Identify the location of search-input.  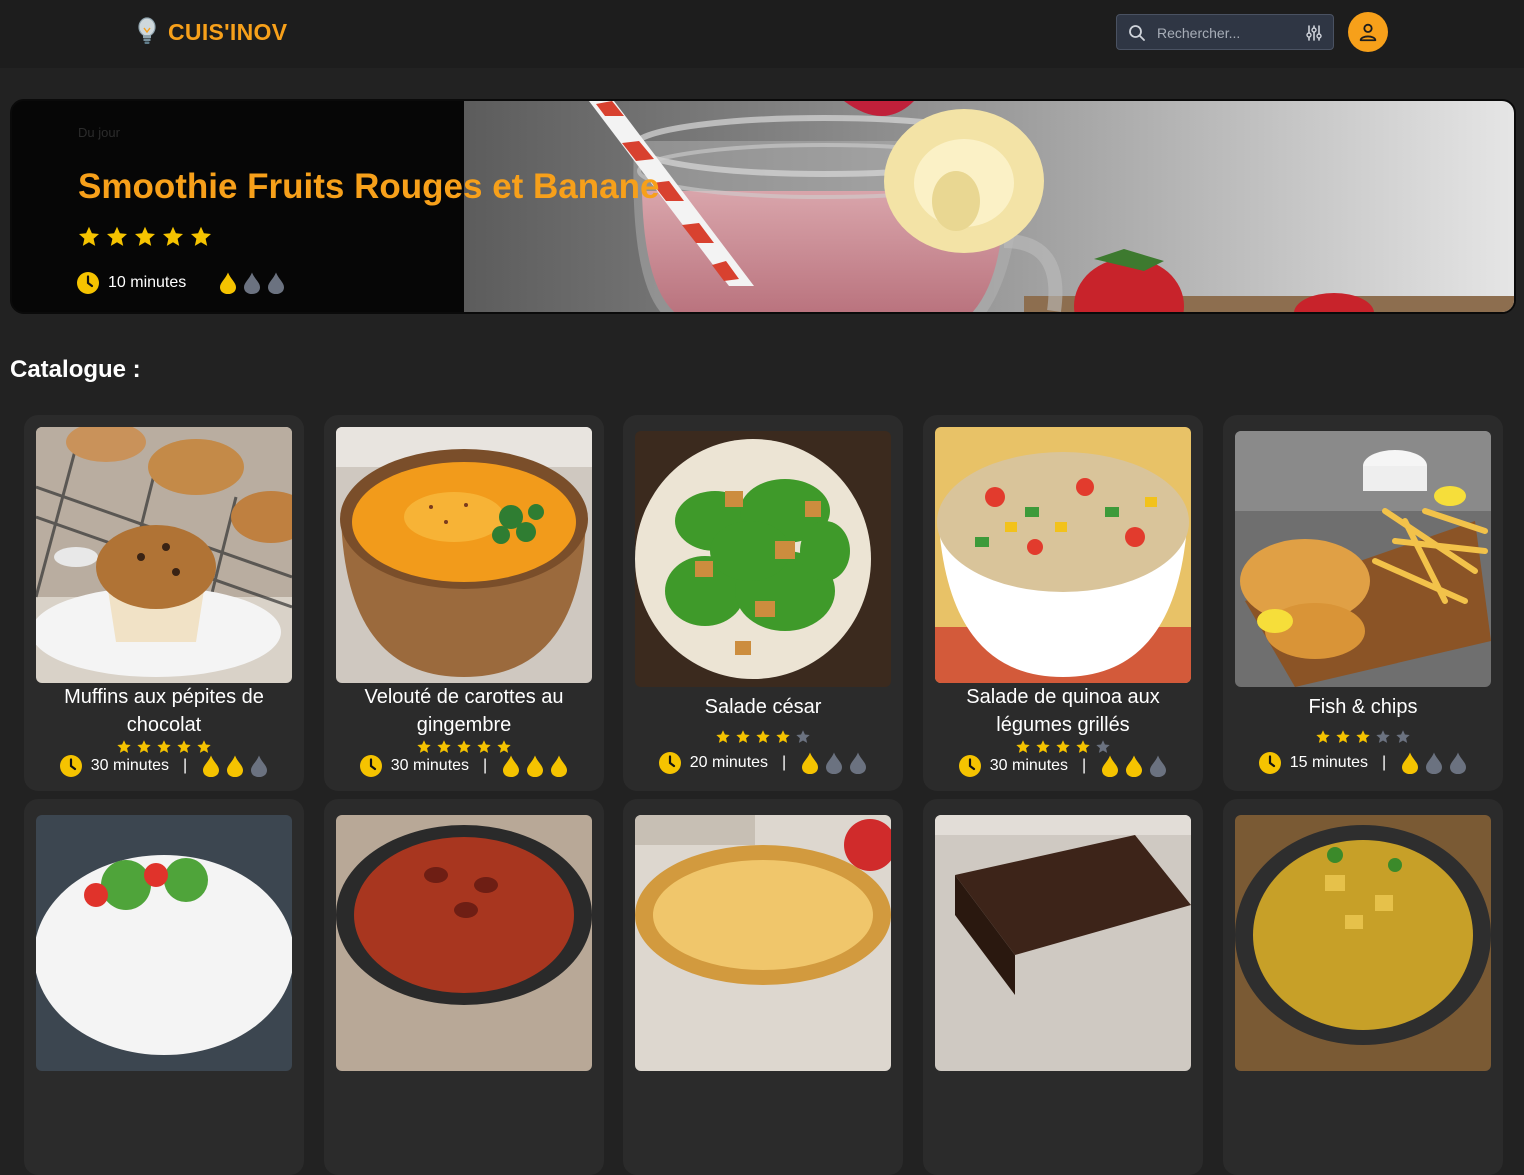
(1227, 33).